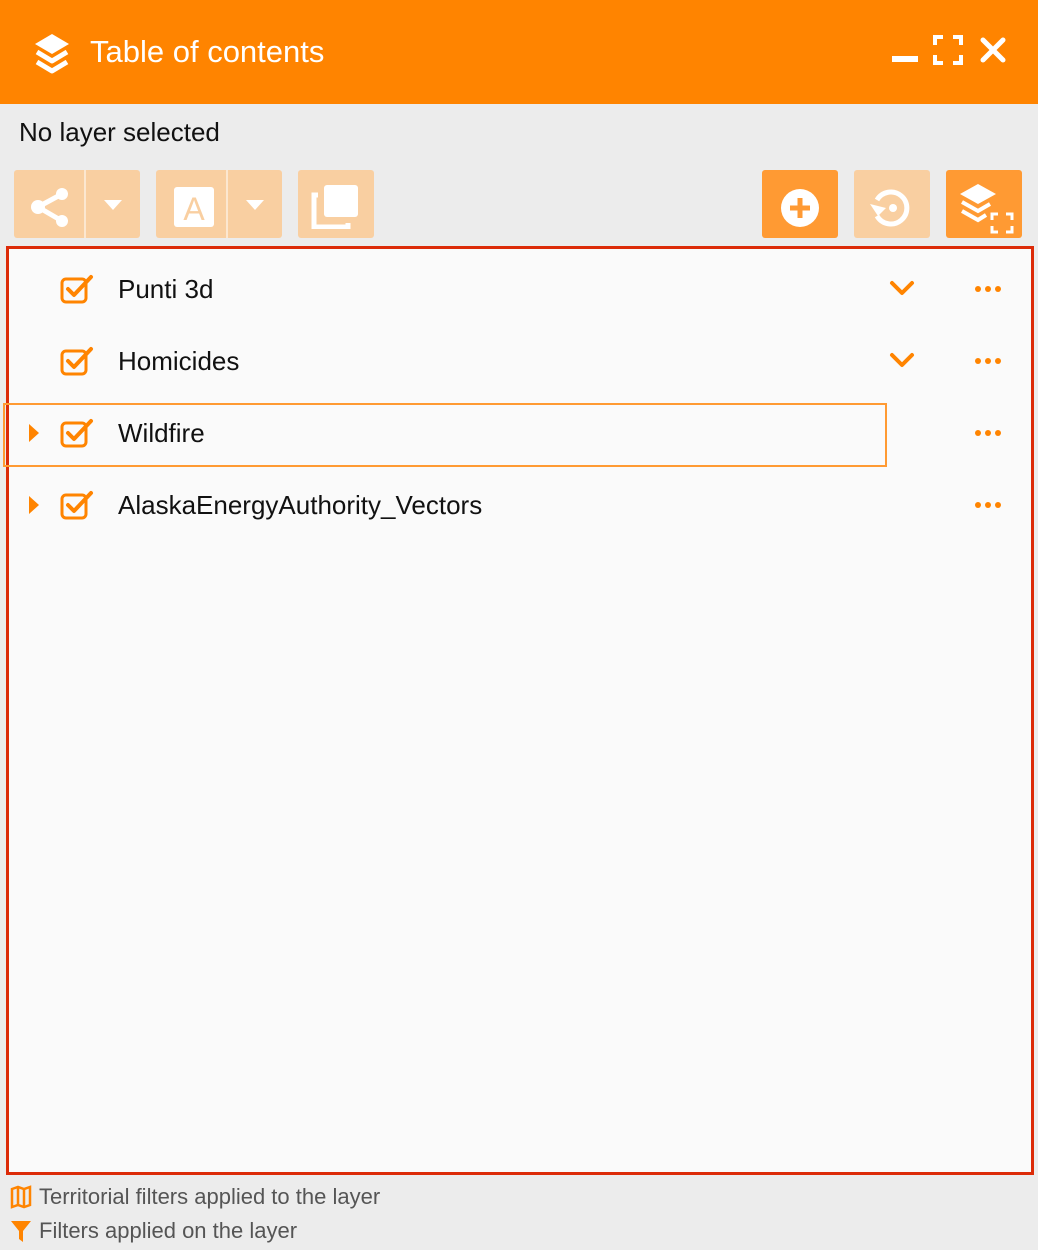  I want to click on window-title: Table of contents, so click(207, 51).